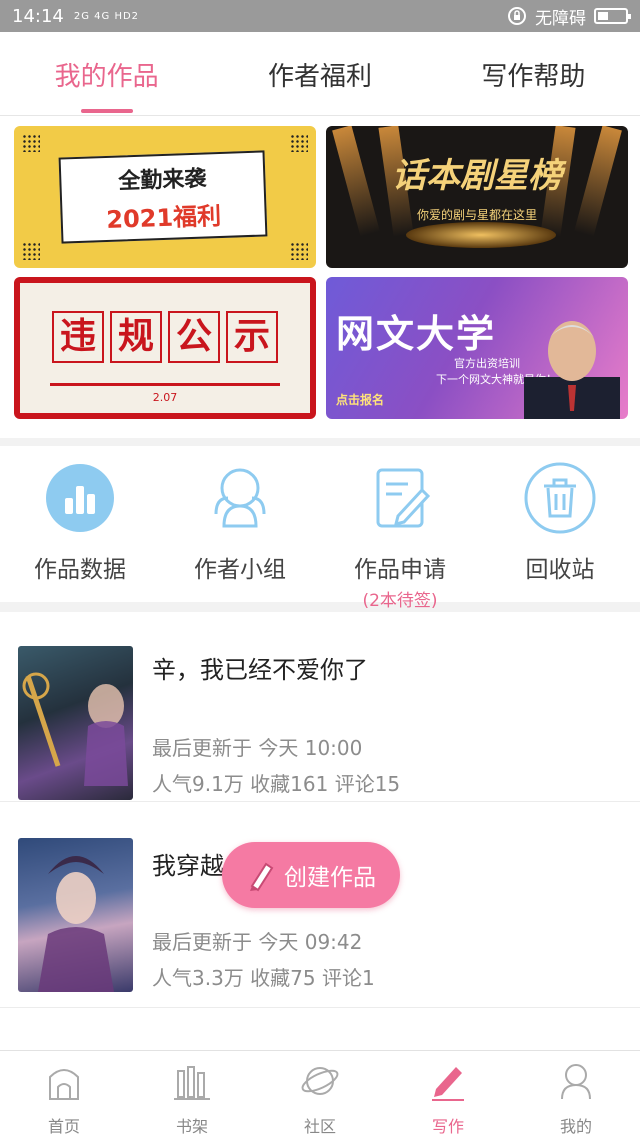  Describe the element at coordinates (560, 18) in the screenshot. I see `accessibility-label: 无障碍` at that location.